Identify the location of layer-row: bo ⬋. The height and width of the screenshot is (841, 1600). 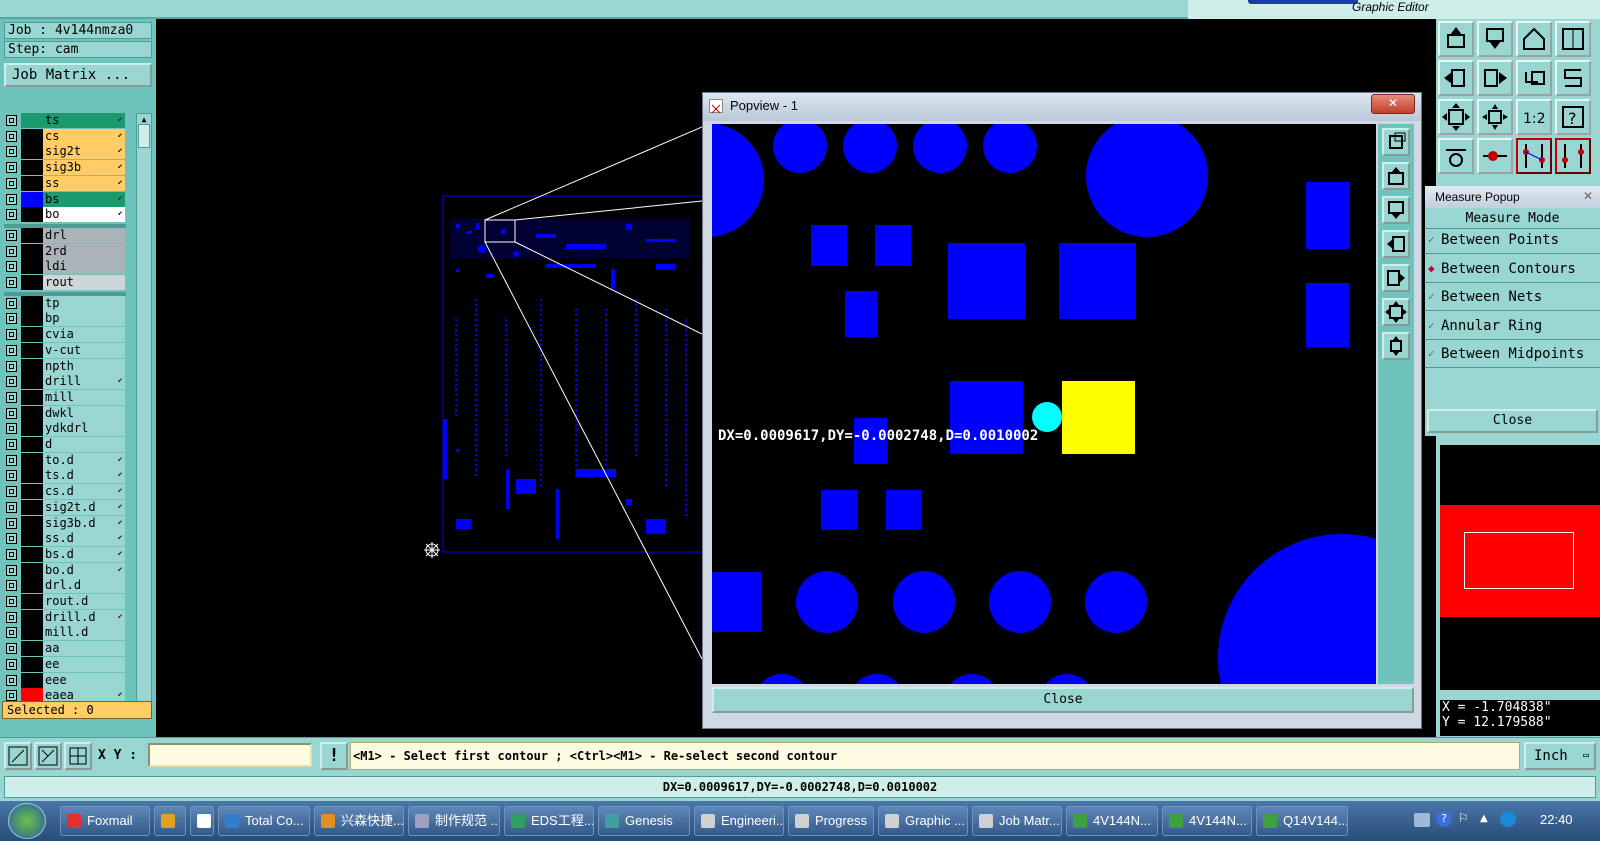
(65, 215).